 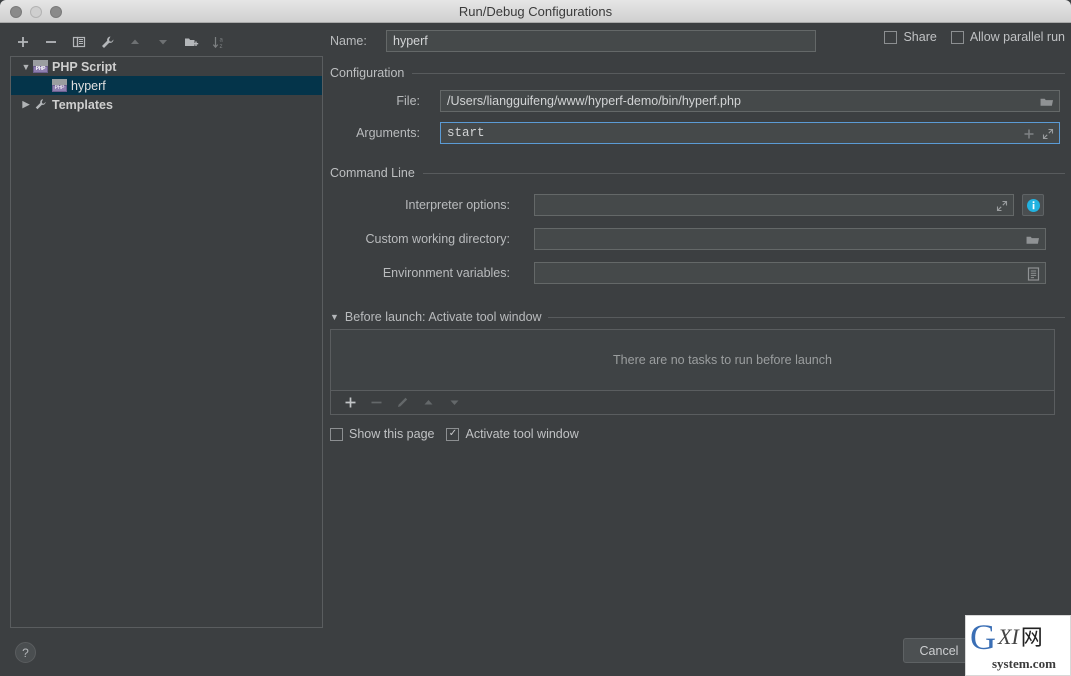 I want to click on interpreter-options-icons, so click(x=1002, y=205).